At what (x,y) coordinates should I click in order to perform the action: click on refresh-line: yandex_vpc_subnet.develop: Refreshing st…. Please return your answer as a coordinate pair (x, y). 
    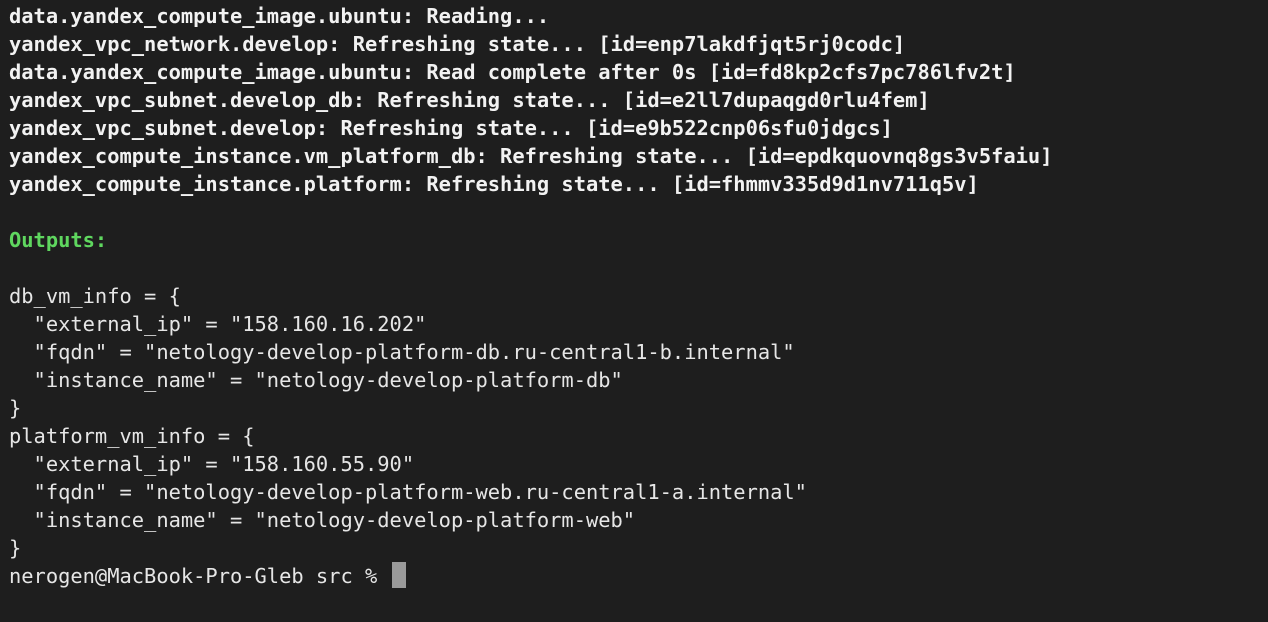
    Looking at the image, I should click on (451, 128).